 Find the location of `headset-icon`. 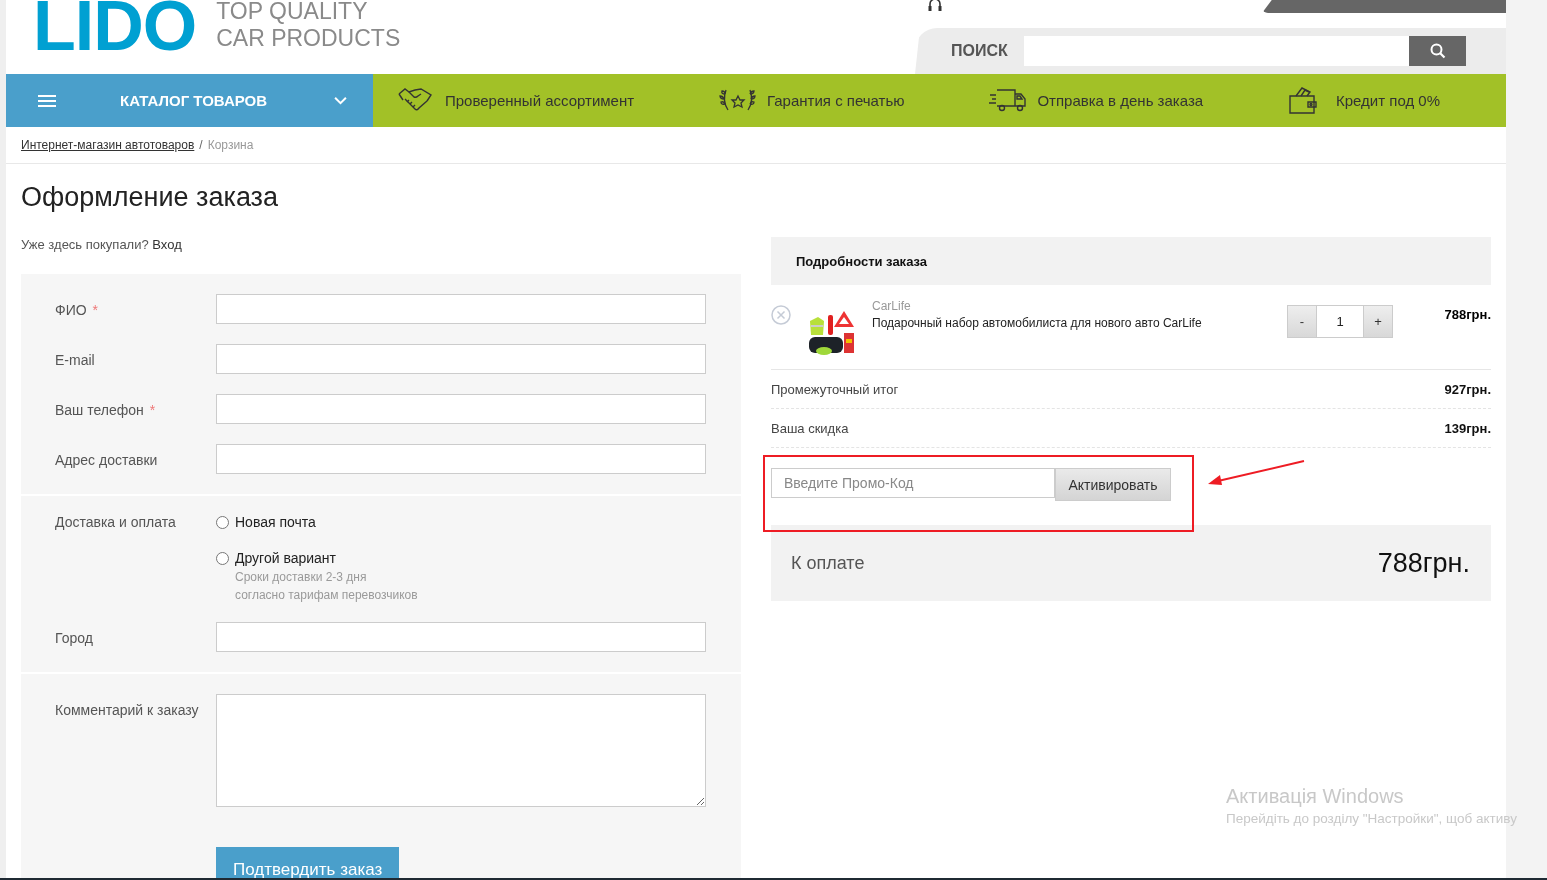

headset-icon is located at coordinates (935, 7).